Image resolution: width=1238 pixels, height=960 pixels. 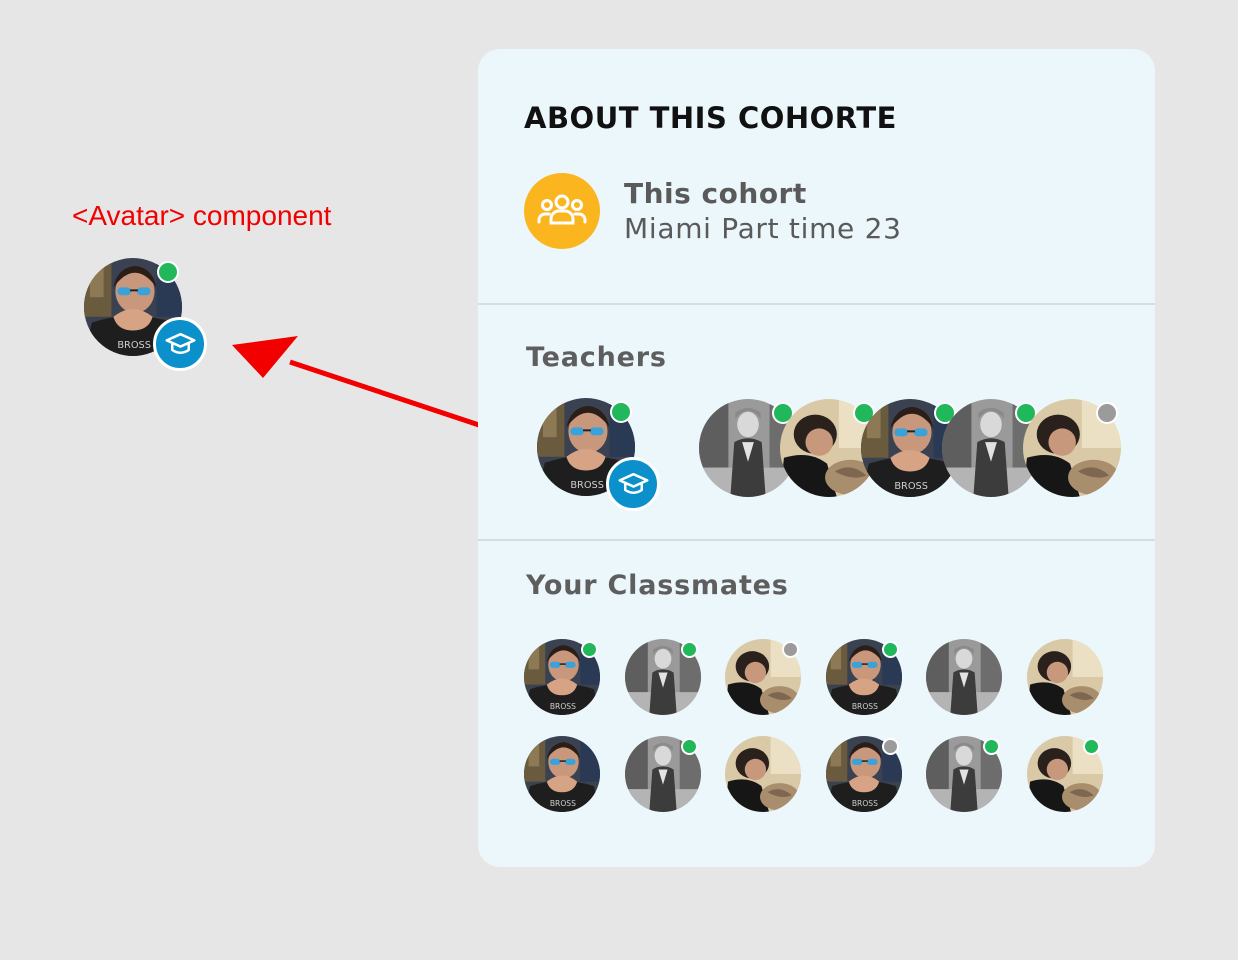 What do you see at coordinates (763, 228) in the screenshot?
I see `cohort-name: Miami Part time 23` at bounding box center [763, 228].